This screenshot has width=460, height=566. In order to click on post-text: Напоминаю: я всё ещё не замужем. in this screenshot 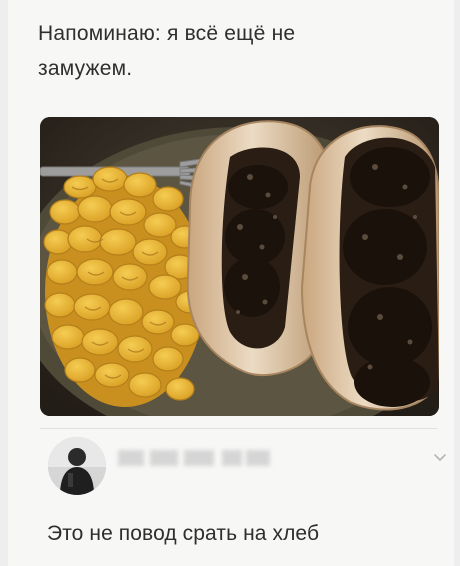, I will do `click(167, 51)`.